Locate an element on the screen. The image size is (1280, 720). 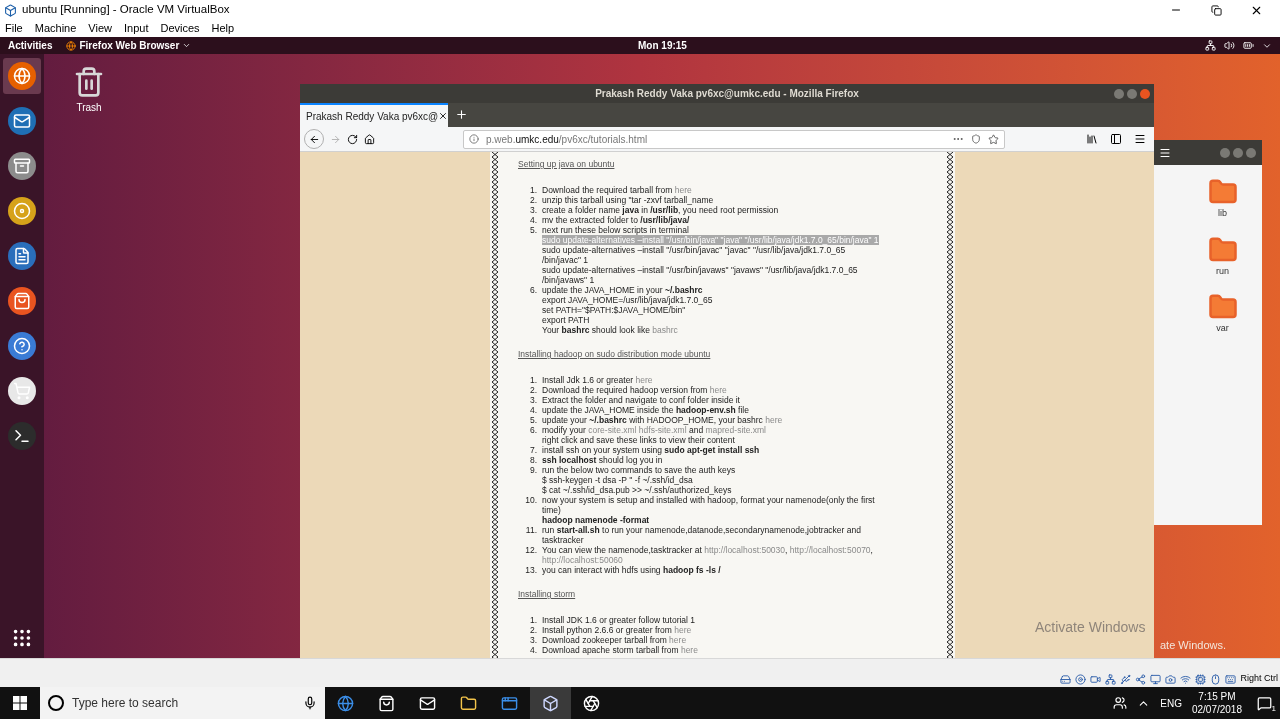
section-heading: Installing hadoop on sudo distribution mode ubuntu is located at coordinates (614, 354).